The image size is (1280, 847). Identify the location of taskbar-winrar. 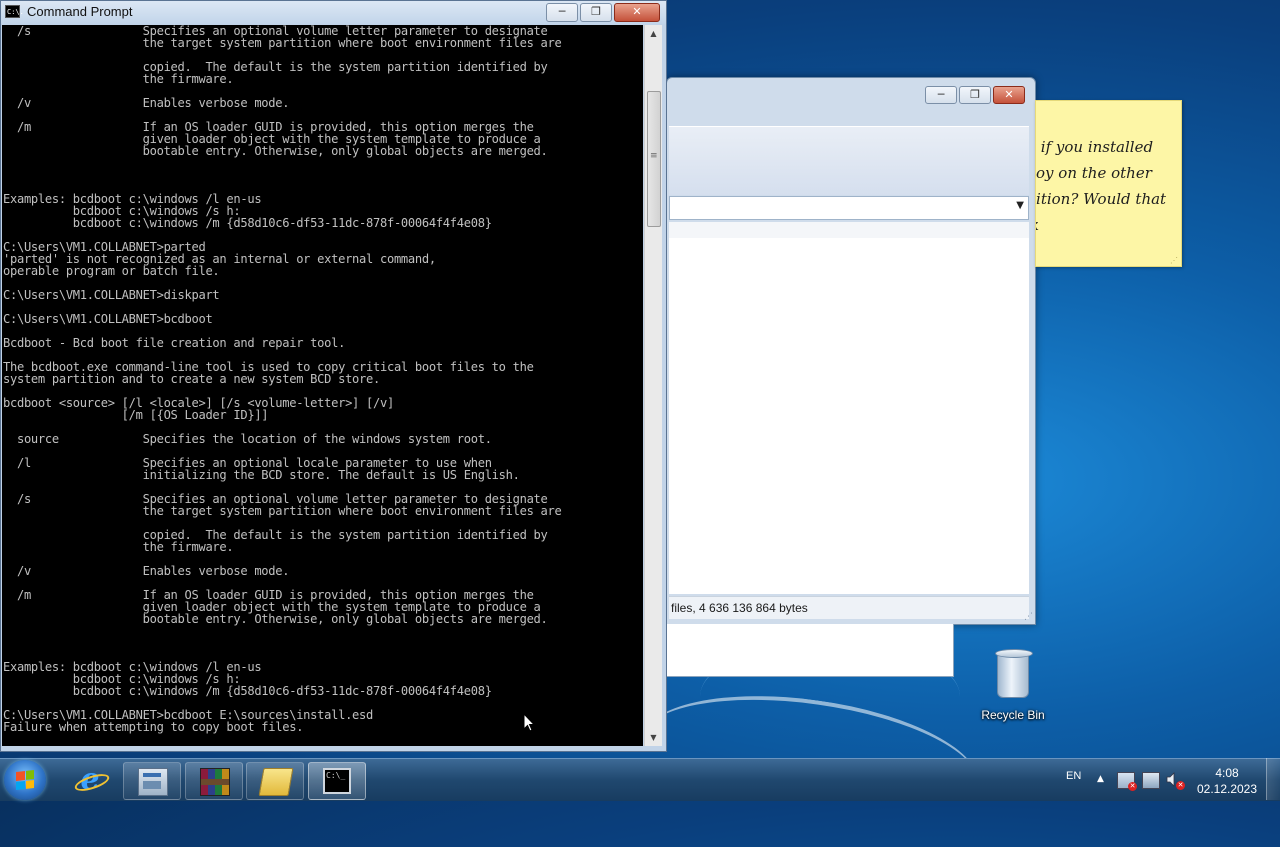
(214, 781).